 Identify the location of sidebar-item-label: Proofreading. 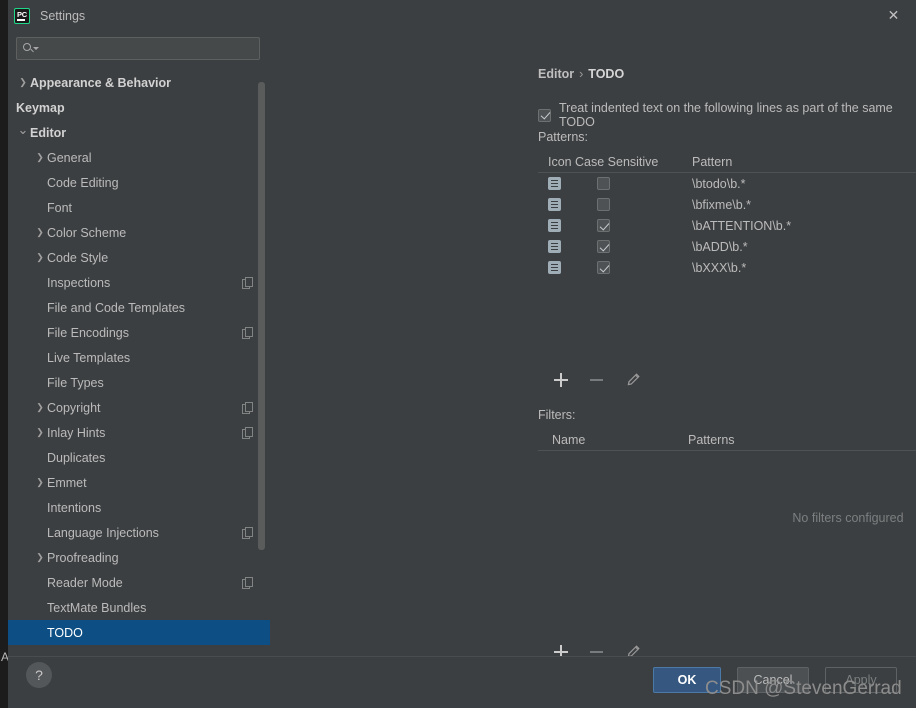
(83, 557).